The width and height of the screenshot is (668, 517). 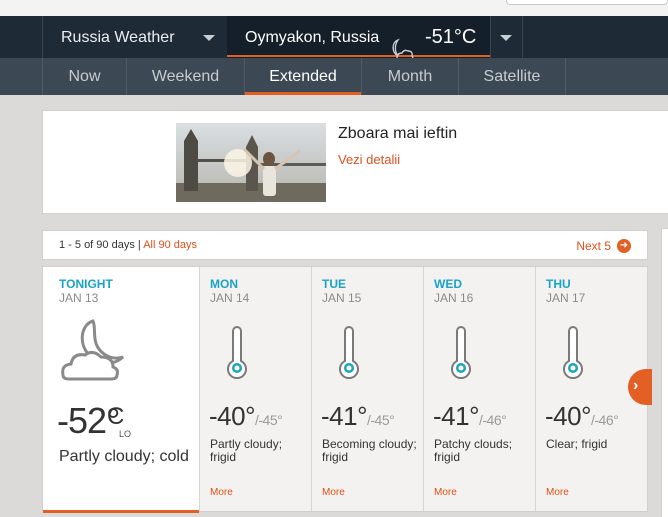 What do you see at coordinates (185, 76) in the screenshot?
I see `tab-weekend: Weekend` at bounding box center [185, 76].